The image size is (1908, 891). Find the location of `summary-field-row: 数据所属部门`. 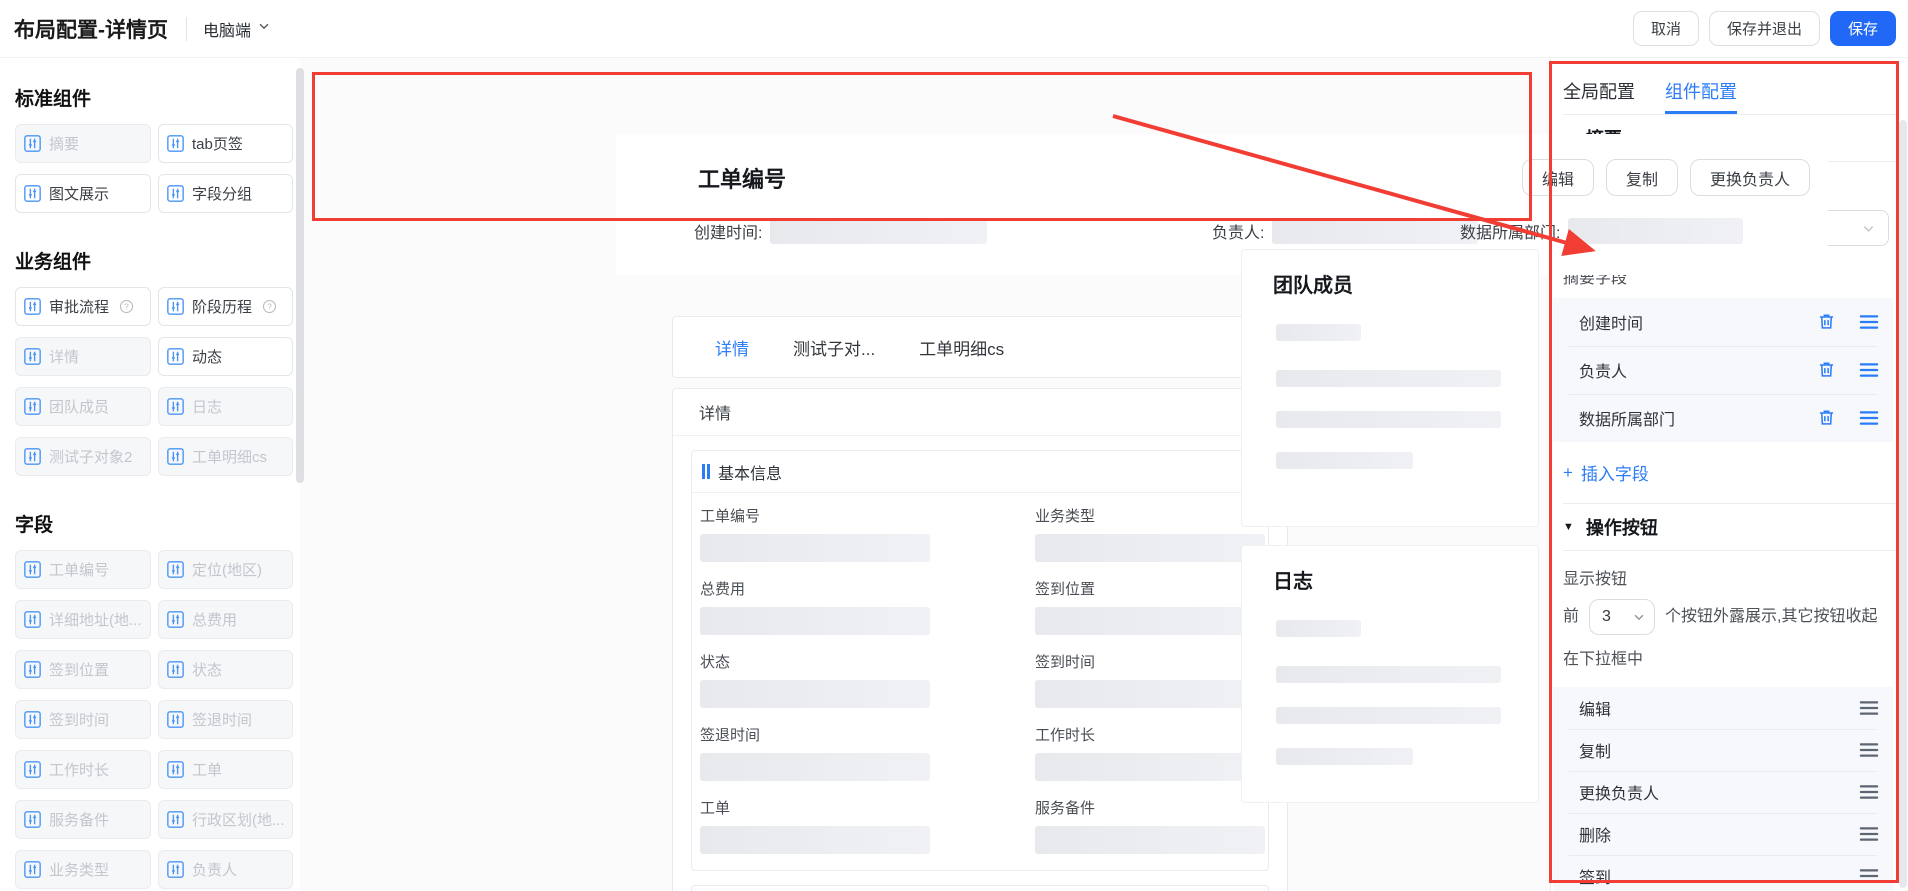

summary-field-row: 数据所属部门 is located at coordinates (1723, 418).